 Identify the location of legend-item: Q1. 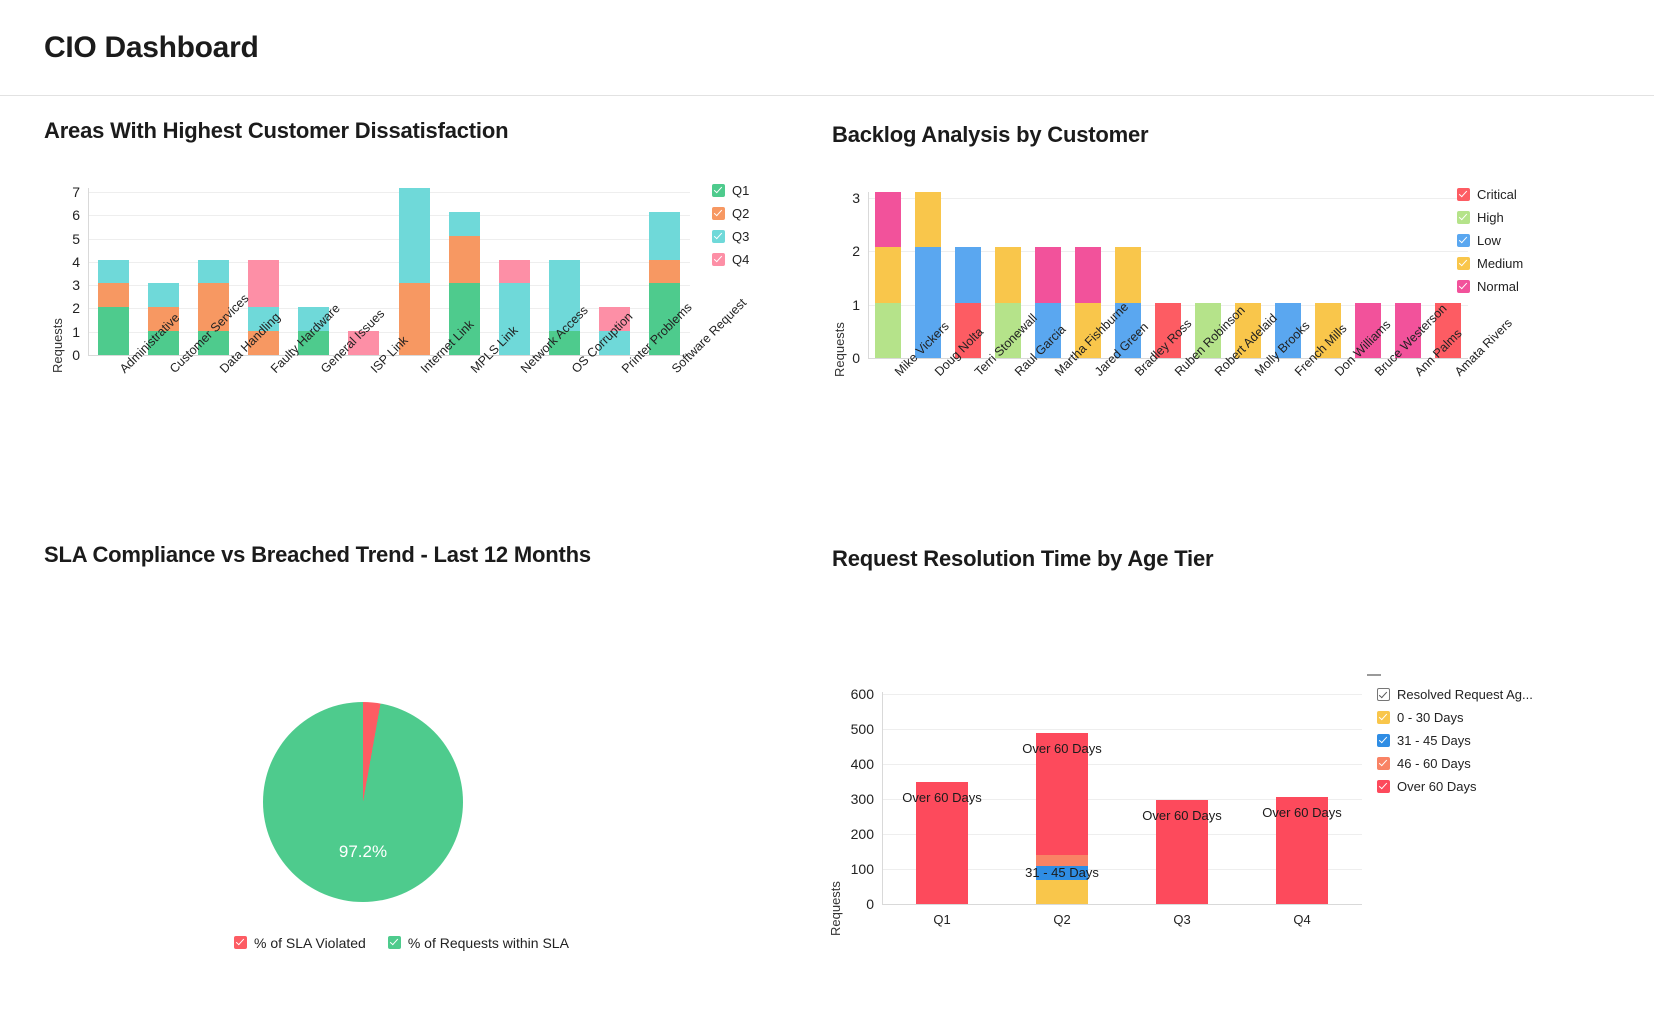
(730, 190).